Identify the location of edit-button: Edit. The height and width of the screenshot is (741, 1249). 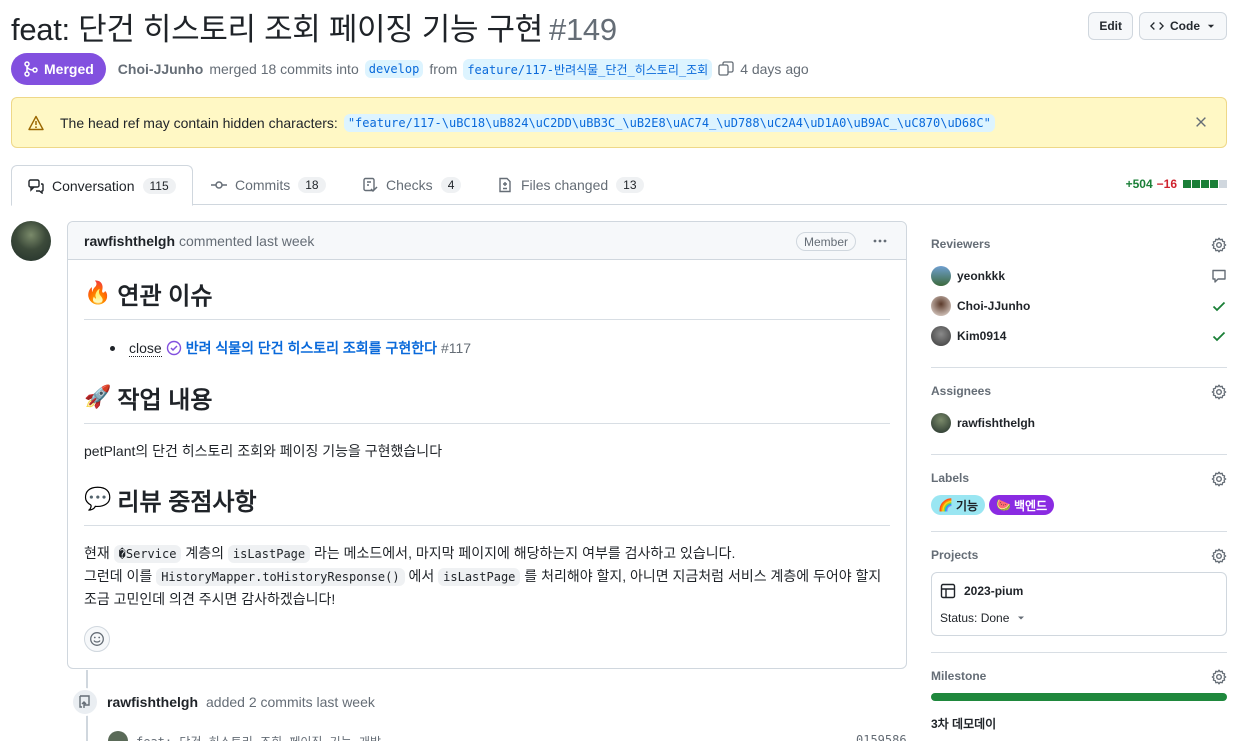
(1110, 26).